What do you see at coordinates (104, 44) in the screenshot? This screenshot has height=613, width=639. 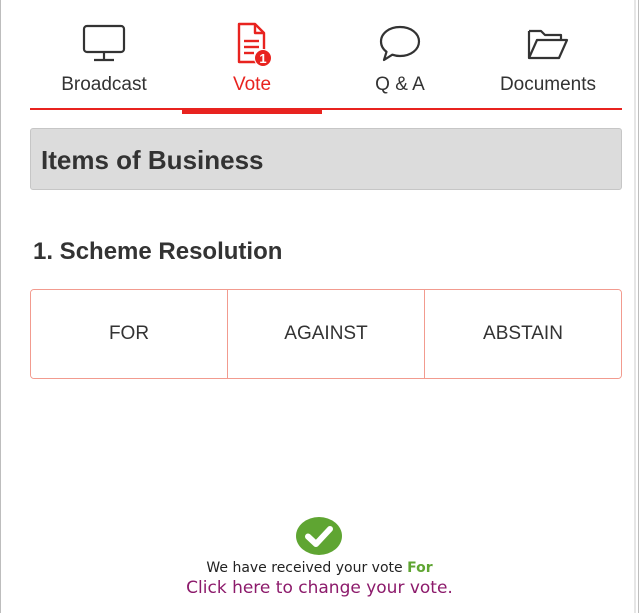 I see `monitor-icon` at bounding box center [104, 44].